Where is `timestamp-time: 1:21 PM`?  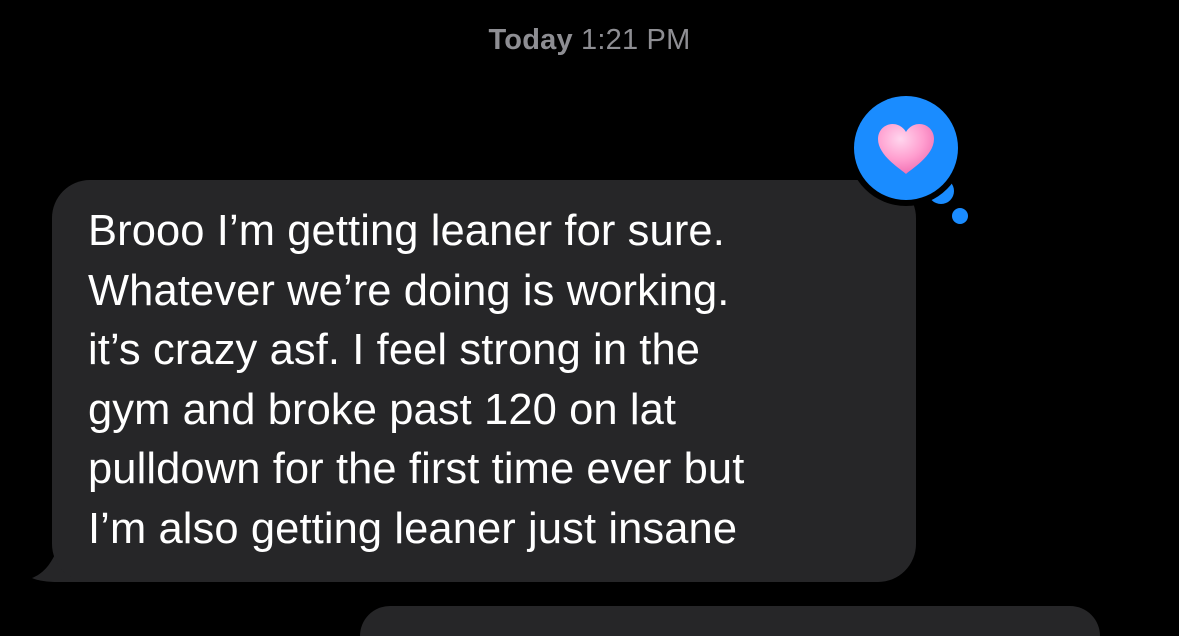
timestamp-time: 1:21 PM is located at coordinates (636, 40).